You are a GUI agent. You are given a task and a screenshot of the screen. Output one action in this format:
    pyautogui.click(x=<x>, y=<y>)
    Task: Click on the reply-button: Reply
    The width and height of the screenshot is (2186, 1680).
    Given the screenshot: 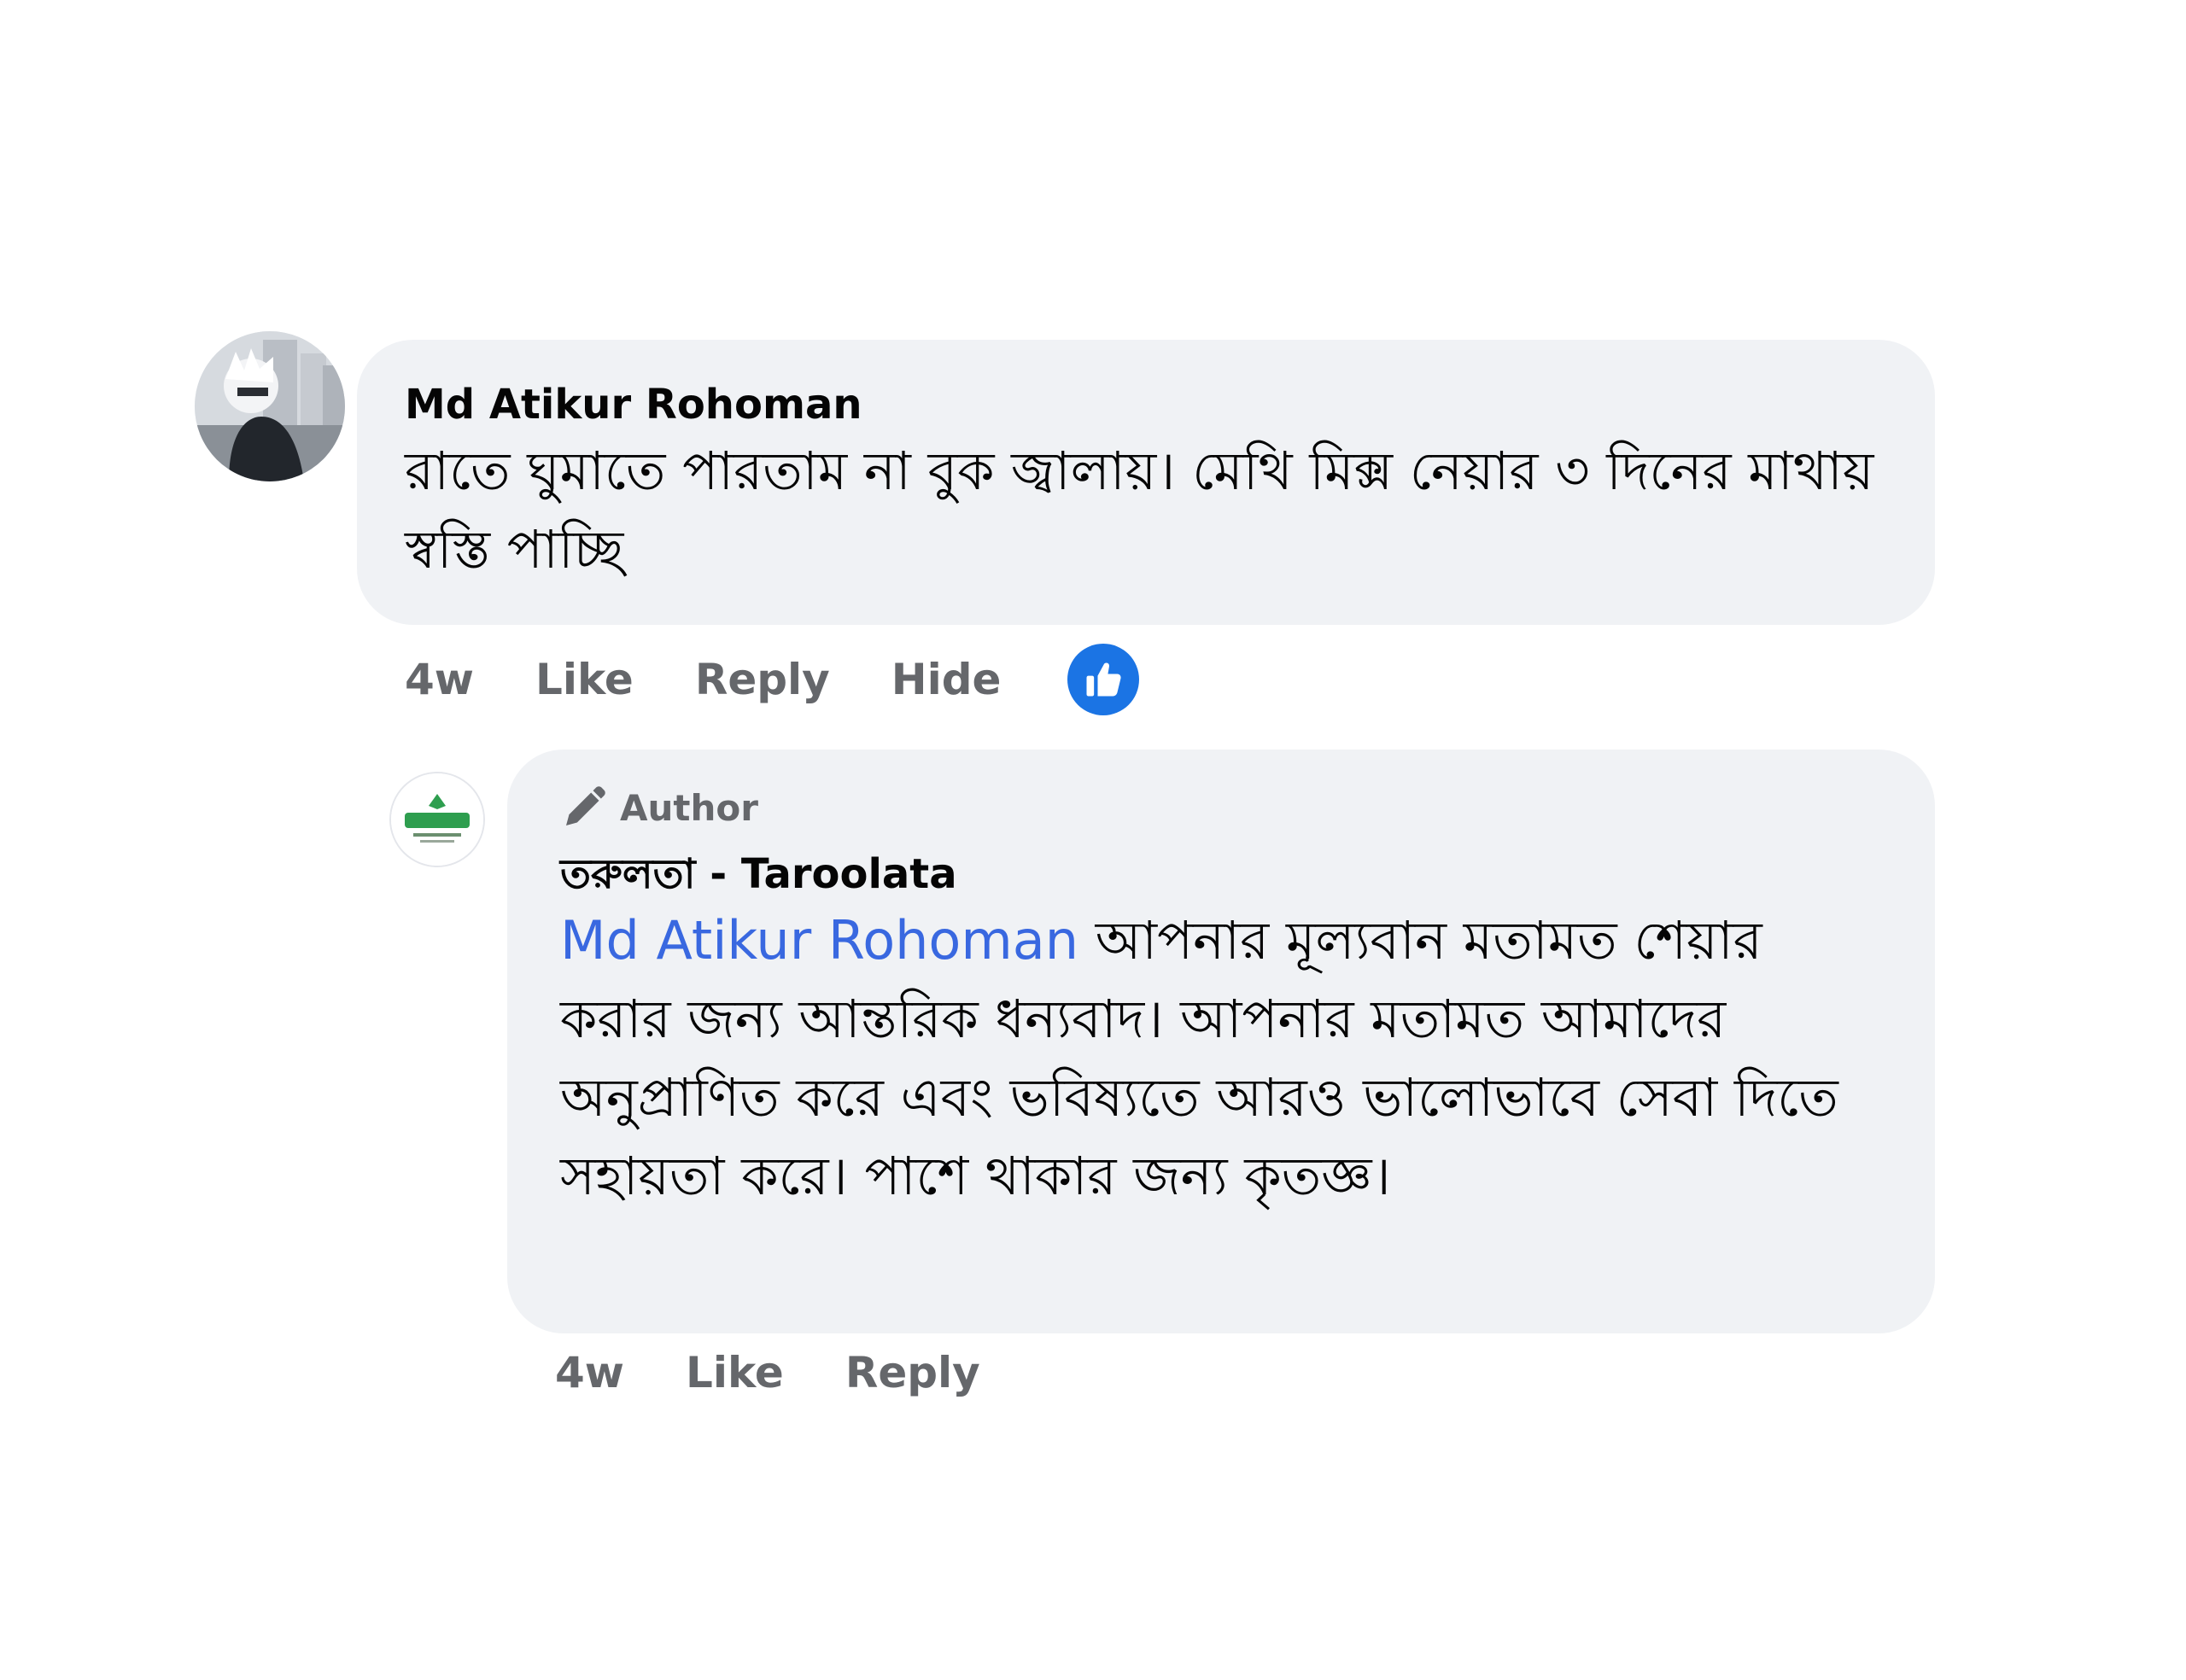 What is the action you would take?
    pyautogui.click(x=762, y=680)
    